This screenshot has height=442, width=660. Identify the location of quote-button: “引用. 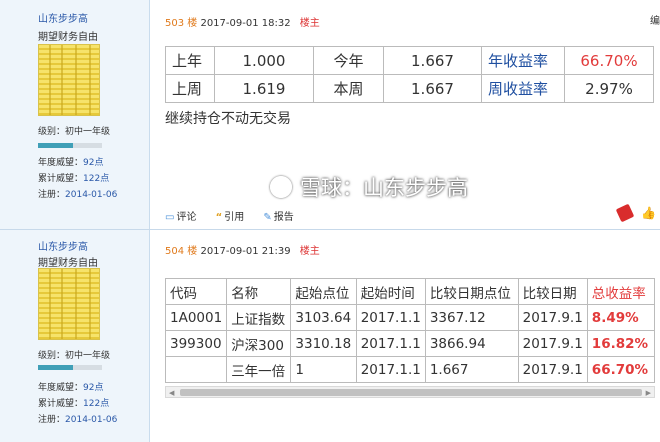
(234, 217).